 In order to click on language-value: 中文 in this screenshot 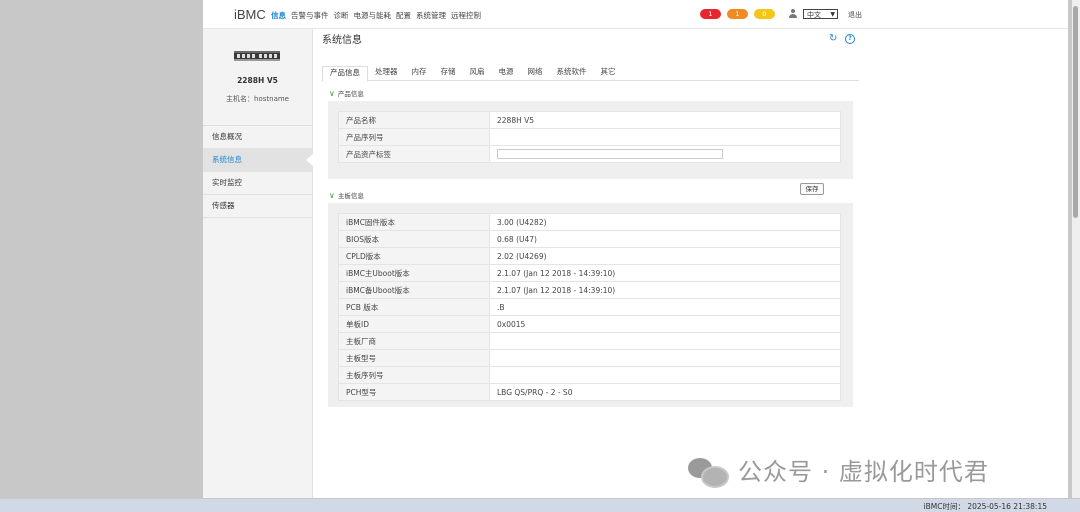, I will do `click(814, 15)`.